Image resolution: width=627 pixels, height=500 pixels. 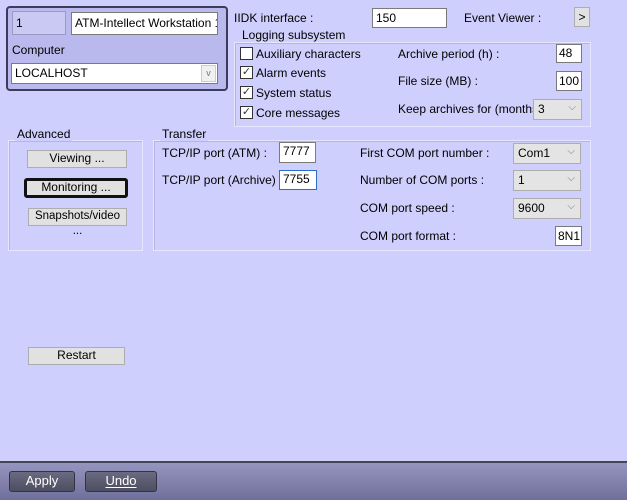 What do you see at coordinates (39, 23) in the screenshot?
I see `workstation-id-field: 1` at bounding box center [39, 23].